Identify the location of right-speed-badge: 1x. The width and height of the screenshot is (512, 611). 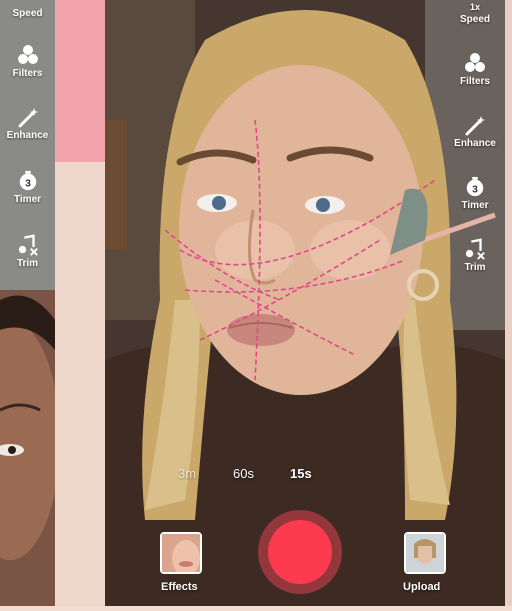
(474, 7).